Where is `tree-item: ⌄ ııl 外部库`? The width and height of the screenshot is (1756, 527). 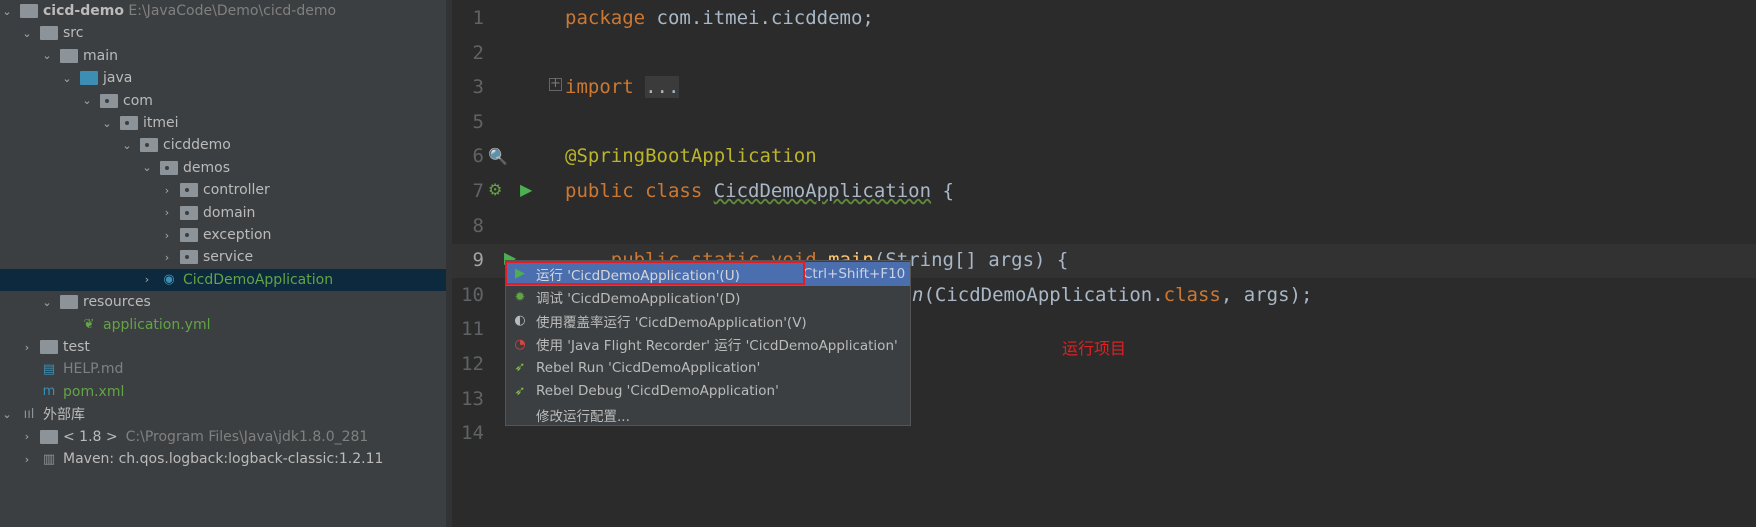
tree-item: ⌄ ııl 外部库 is located at coordinates (223, 414).